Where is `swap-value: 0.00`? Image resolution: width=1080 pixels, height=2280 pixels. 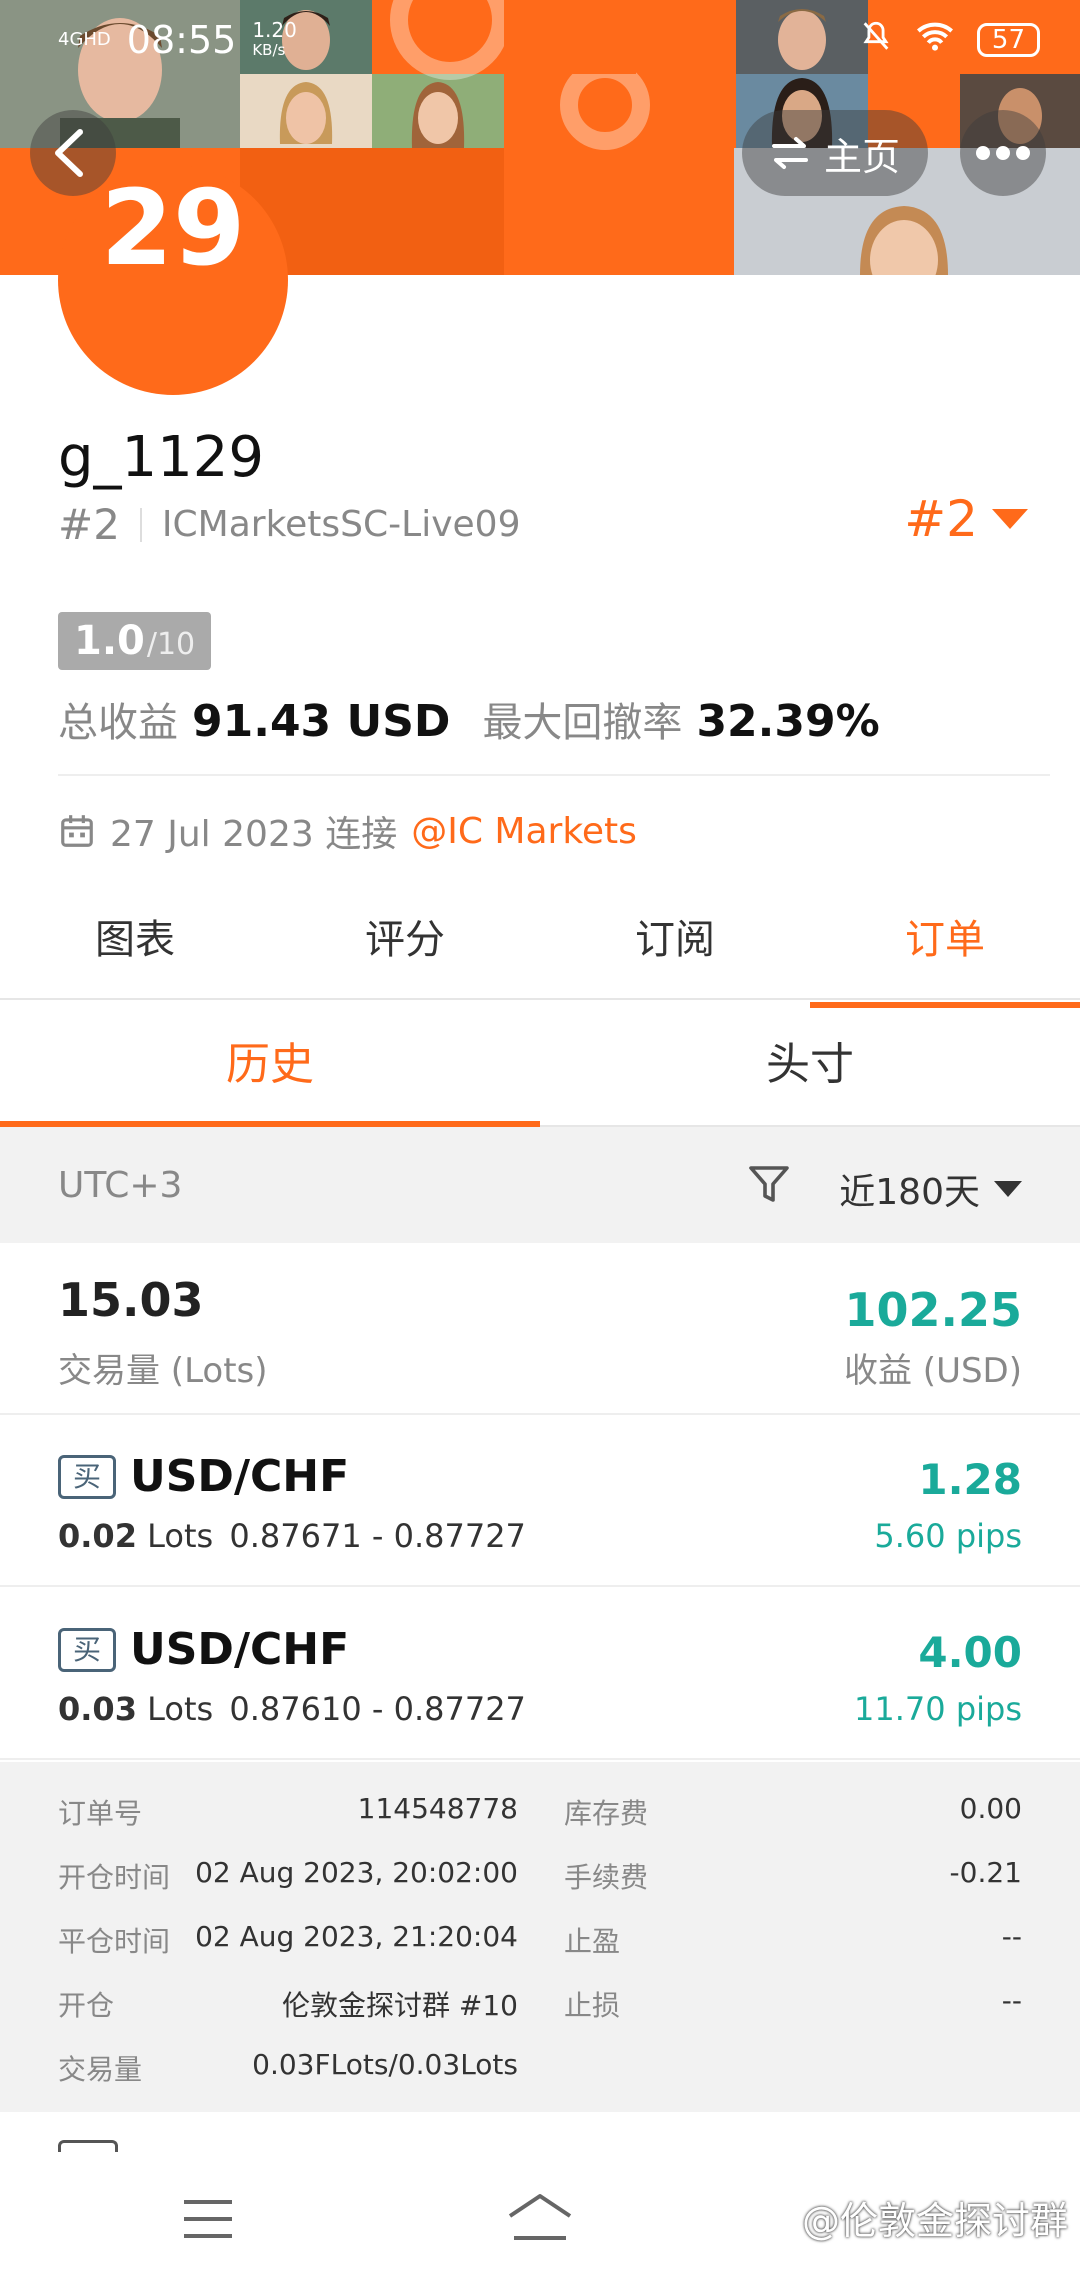 swap-value: 0.00 is located at coordinates (990, 1808).